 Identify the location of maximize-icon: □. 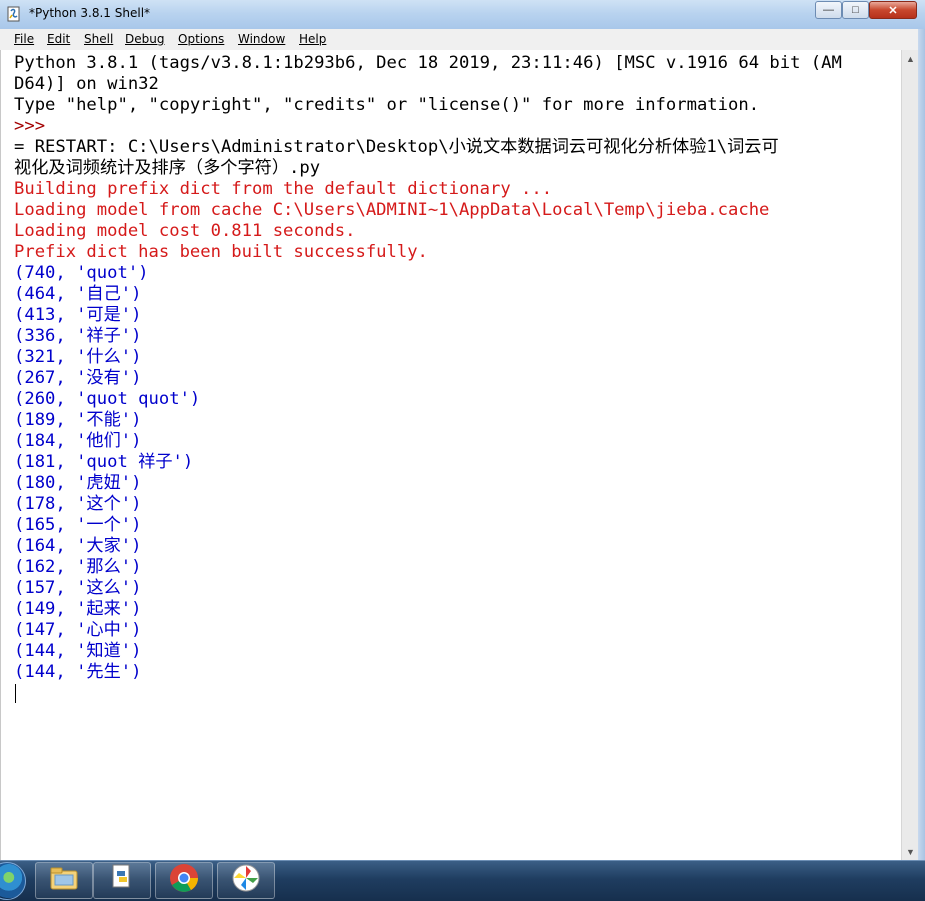
(855, 10).